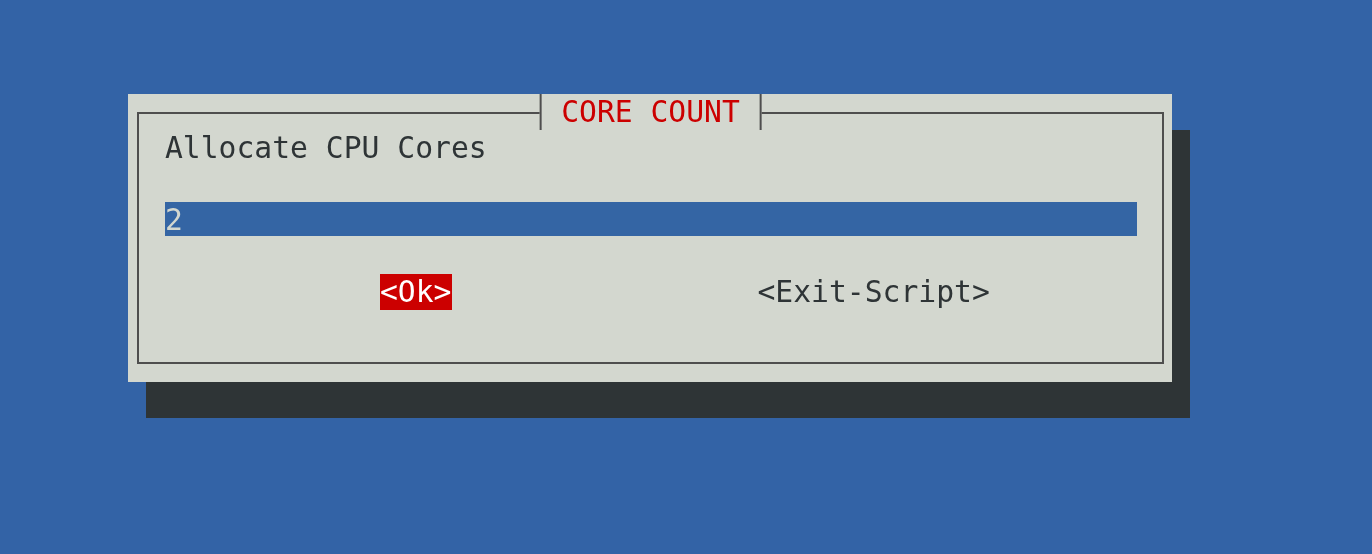  What do you see at coordinates (416, 292) in the screenshot?
I see `dialog-button: <Ok>` at bounding box center [416, 292].